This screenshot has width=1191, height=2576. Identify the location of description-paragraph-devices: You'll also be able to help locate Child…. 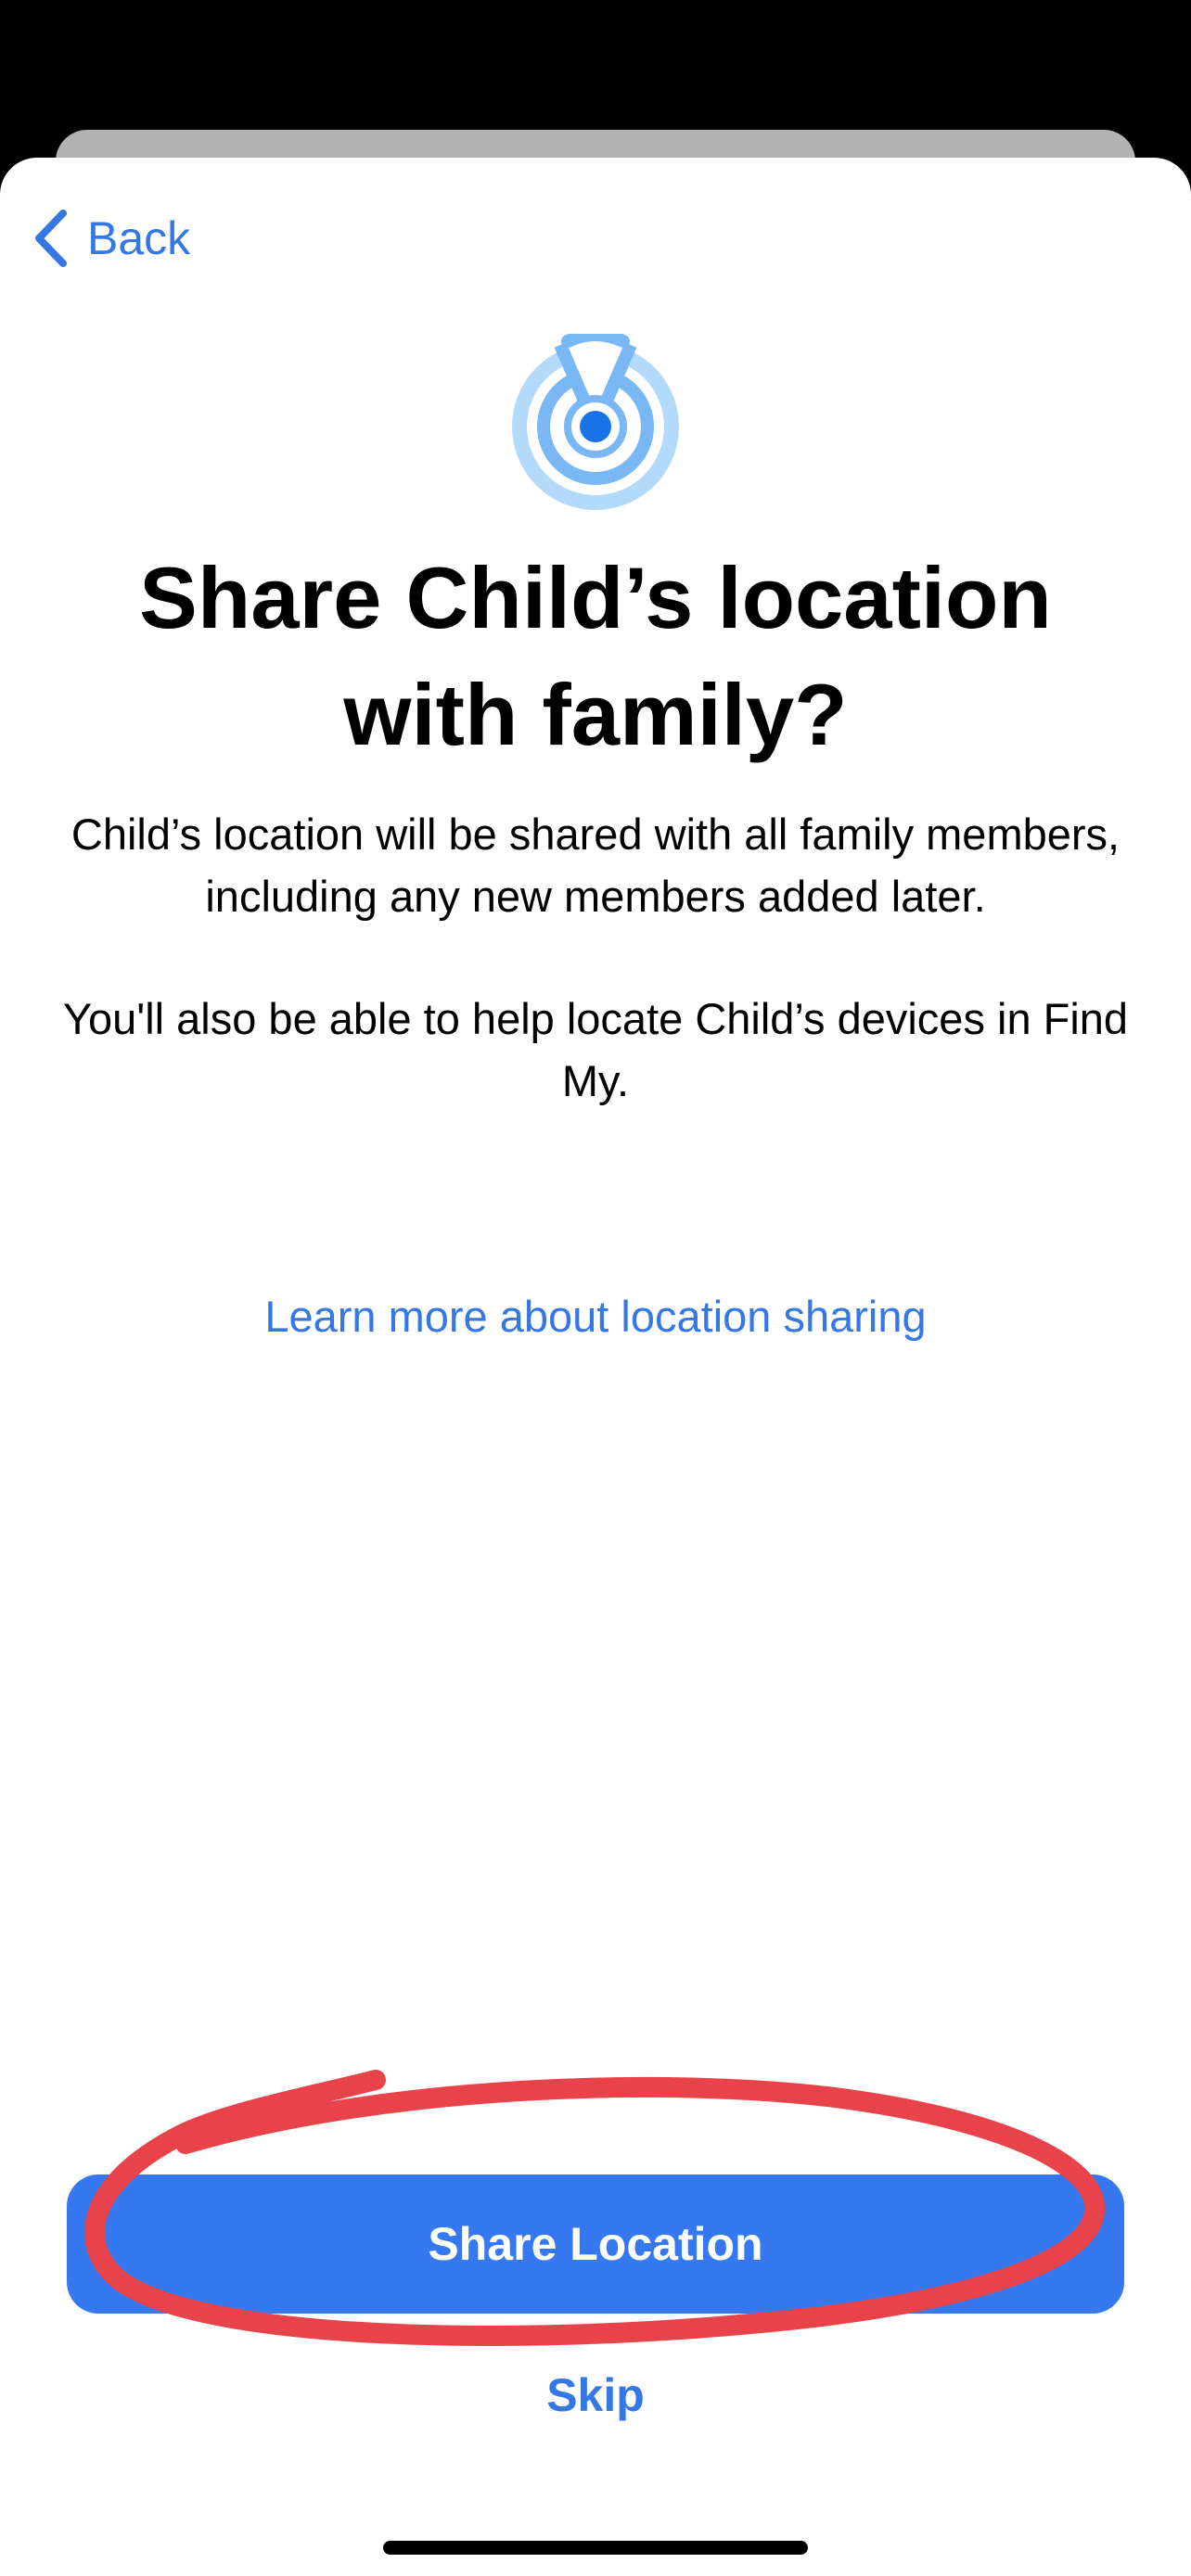
(595, 1049).